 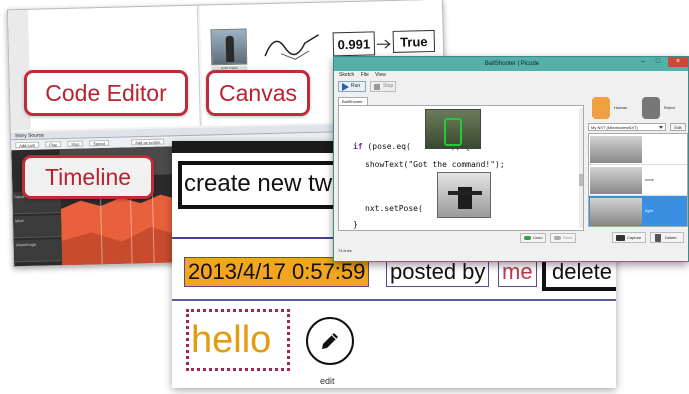 What do you see at coordinates (667, 237) in the screenshot?
I see `delete-pose-button: Delete` at bounding box center [667, 237].